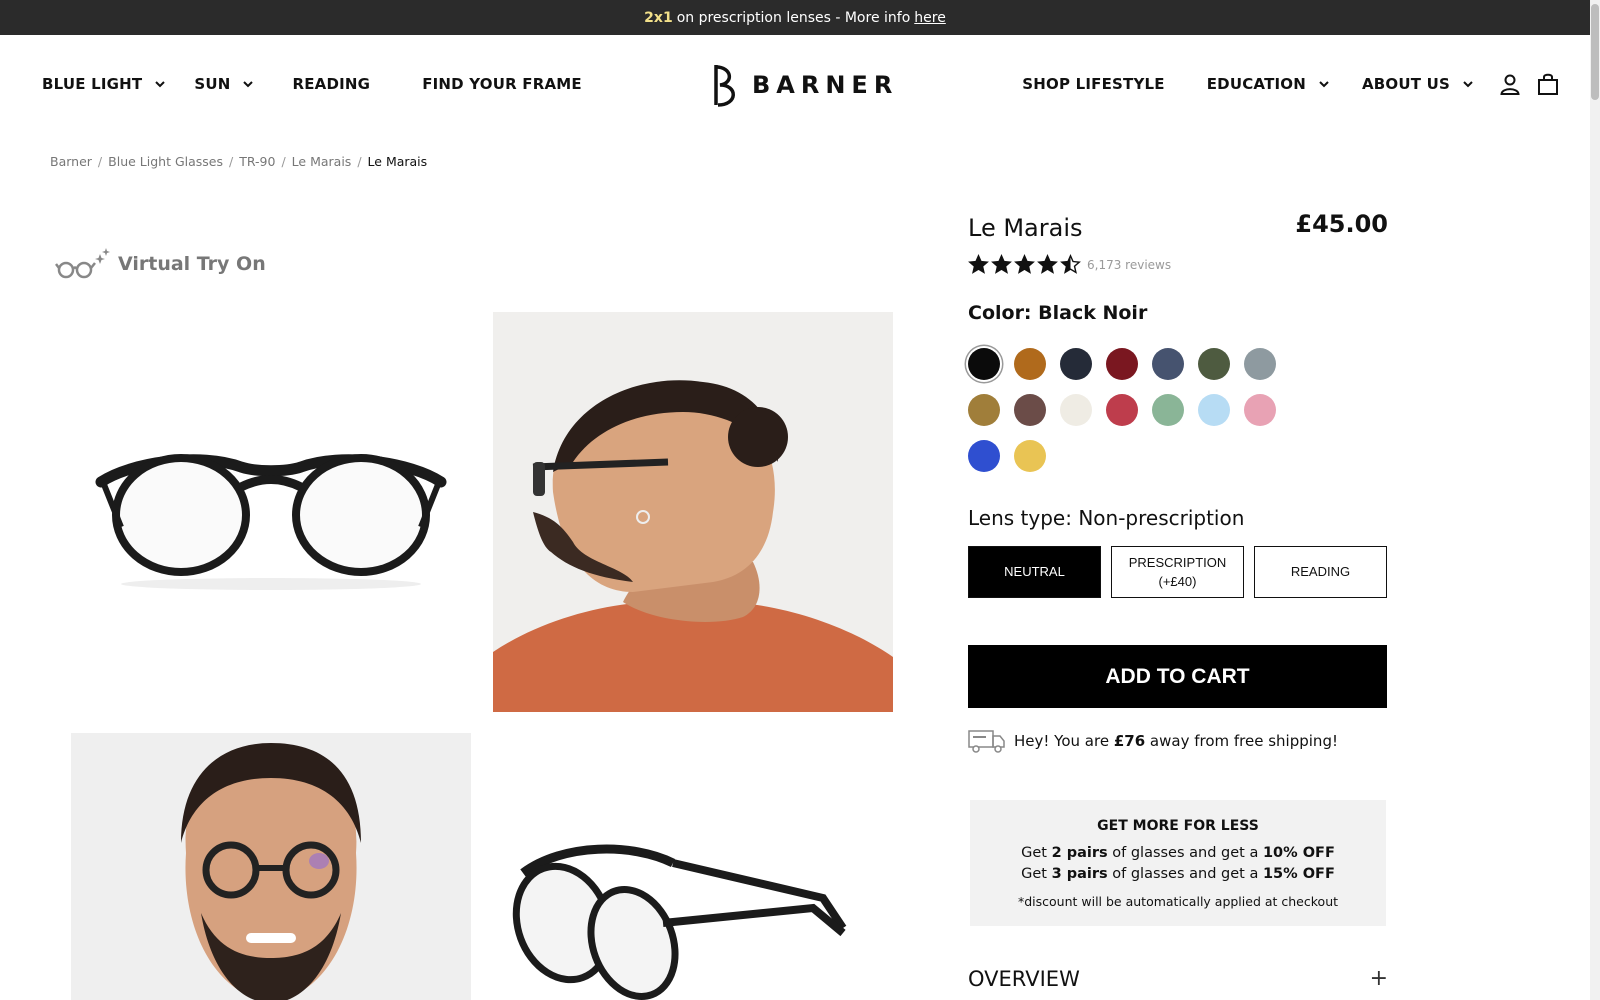 Image resolution: width=1600 pixels, height=1000 pixels. What do you see at coordinates (825, 85) in the screenshot?
I see `logo-wordmark: BARNER` at bounding box center [825, 85].